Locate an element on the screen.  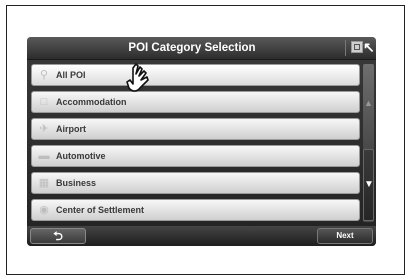
list-item-business: ▦ Business is located at coordinates (195, 183).